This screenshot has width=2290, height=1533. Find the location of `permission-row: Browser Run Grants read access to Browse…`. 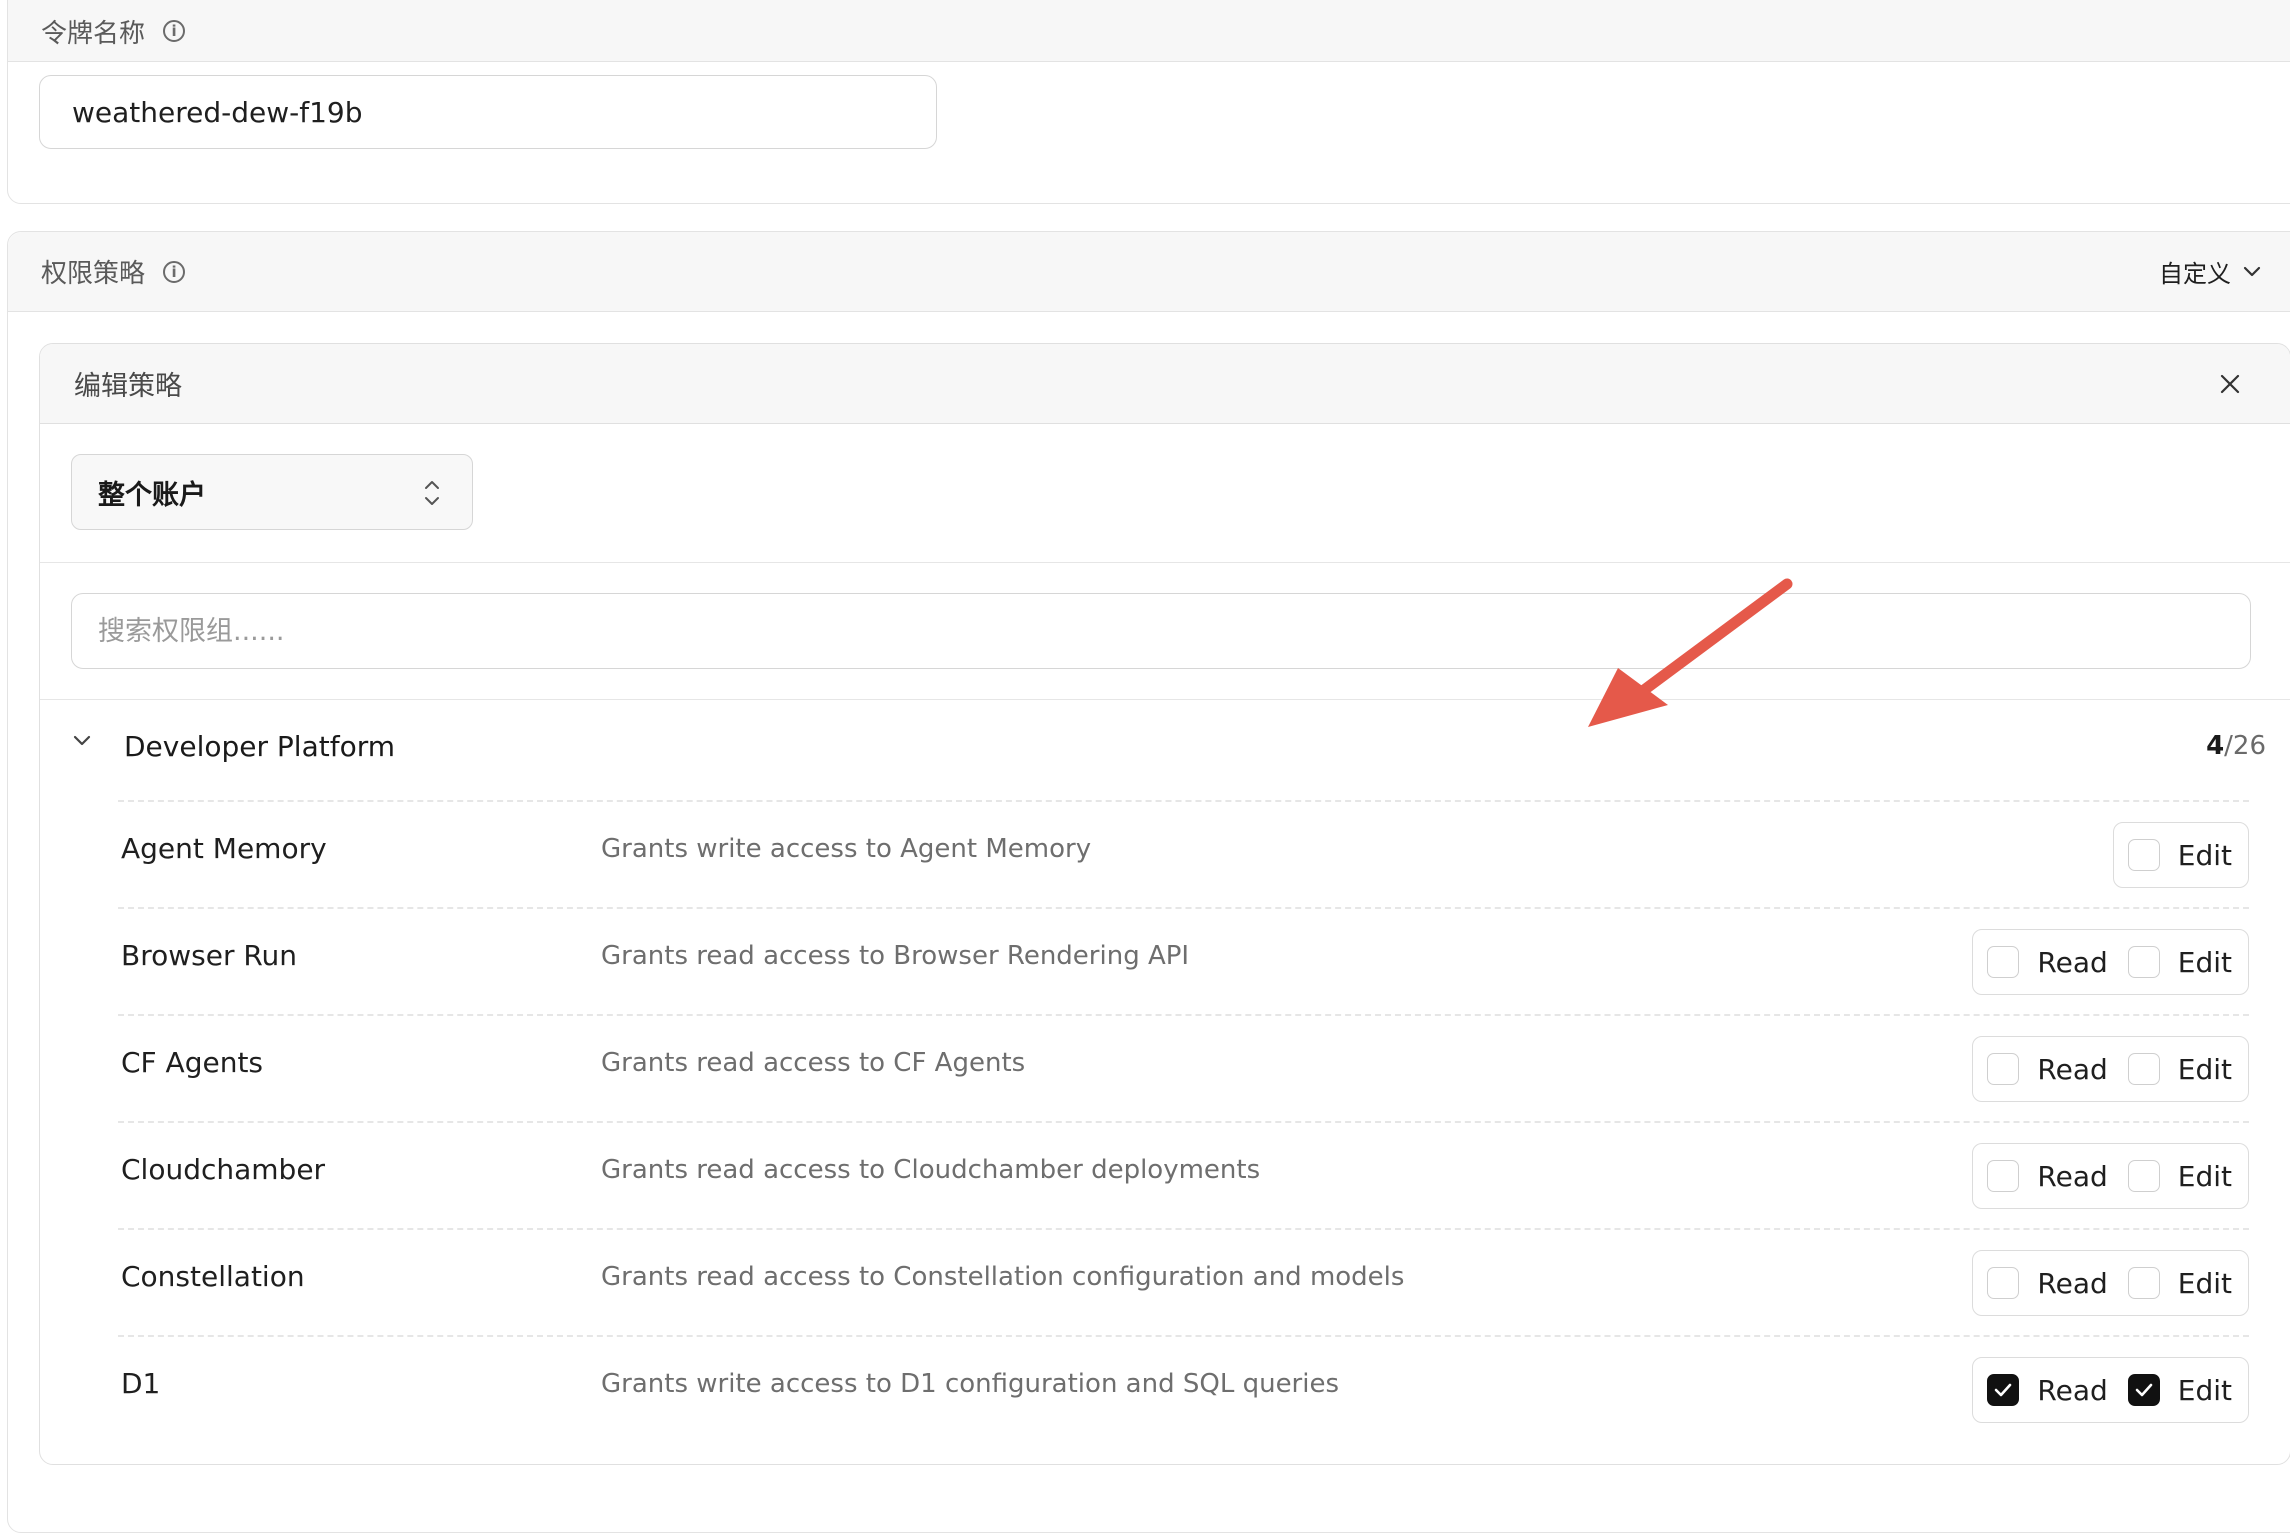

permission-row: Browser Run Grants read access to Browse… is located at coordinates (1183, 960).